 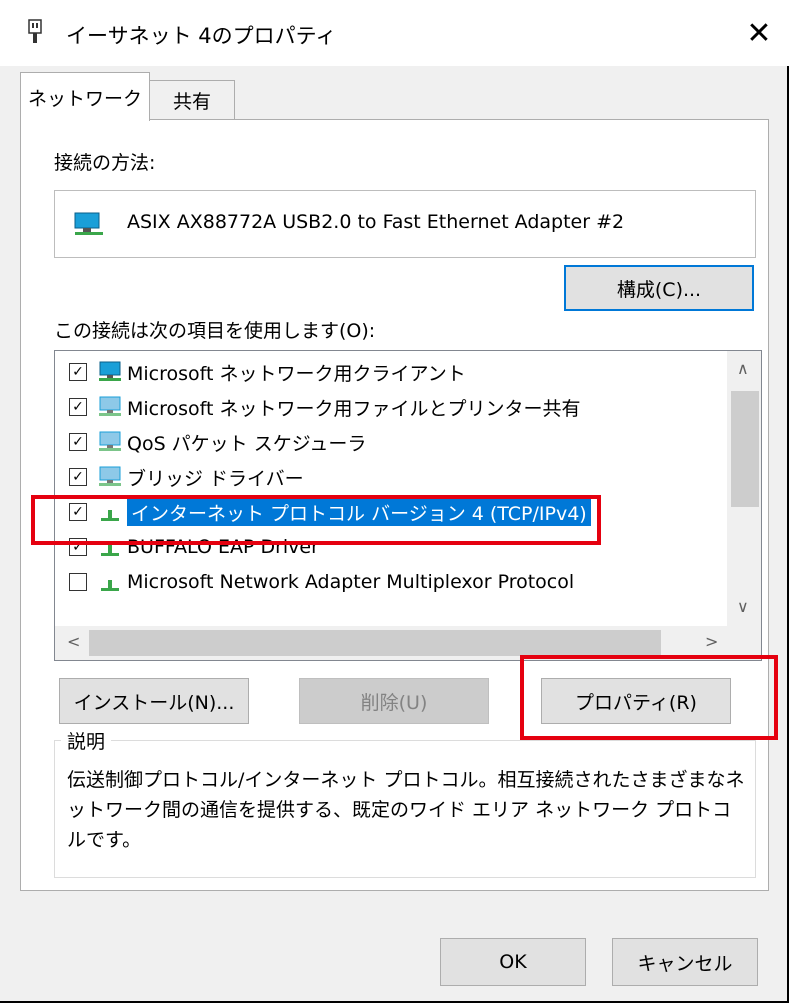 I want to click on list-item: ✓ Microsoft ネットワーク用クライアント, so click(x=267, y=372).